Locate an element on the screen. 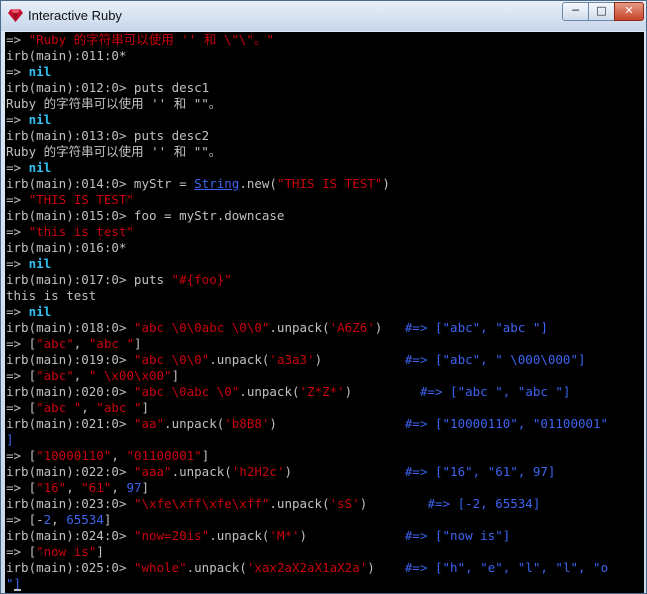 This screenshot has height=594, width=647. console-token-cmt: #=> ["16", "61", 97] is located at coordinates (480, 471).